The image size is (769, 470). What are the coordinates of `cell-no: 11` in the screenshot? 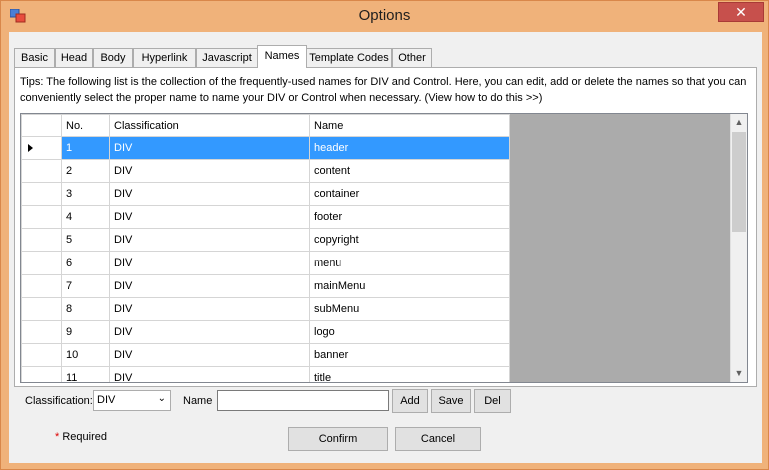 It's located at (85, 374).